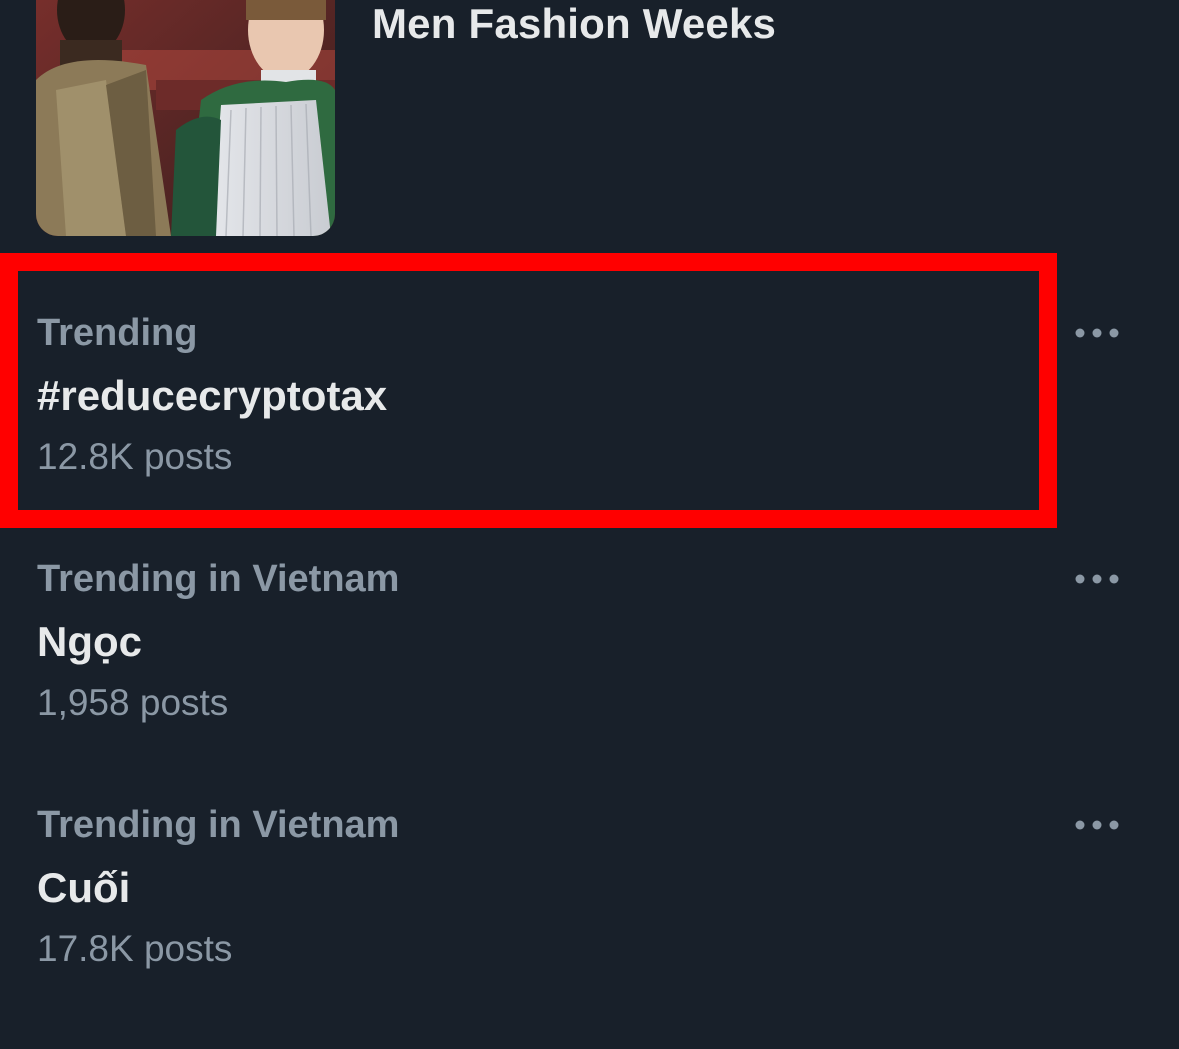 The height and width of the screenshot is (1049, 1179). I want to click on trend-post-count: 12.8K posts, so click(135, 456).